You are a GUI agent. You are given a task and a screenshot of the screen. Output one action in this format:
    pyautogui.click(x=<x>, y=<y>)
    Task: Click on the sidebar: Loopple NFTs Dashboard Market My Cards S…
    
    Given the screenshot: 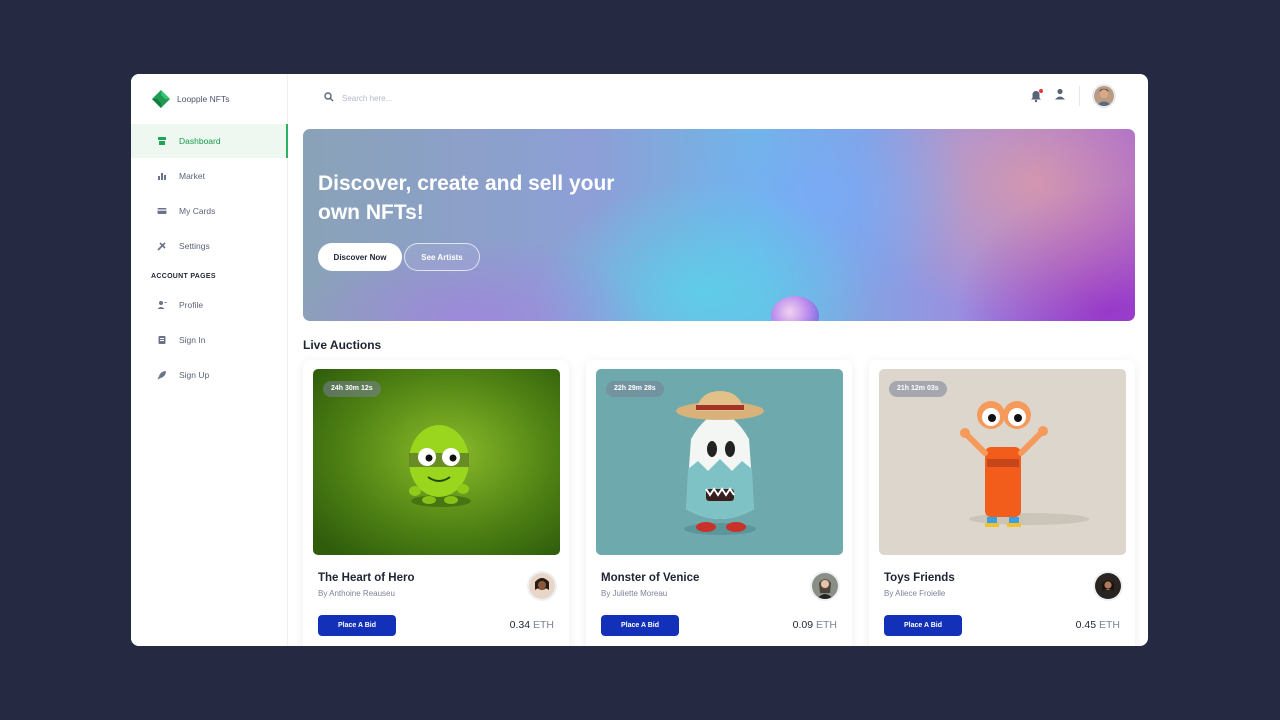 What is the action you would take?
    pyautogui.click(x=209, y=360)
    